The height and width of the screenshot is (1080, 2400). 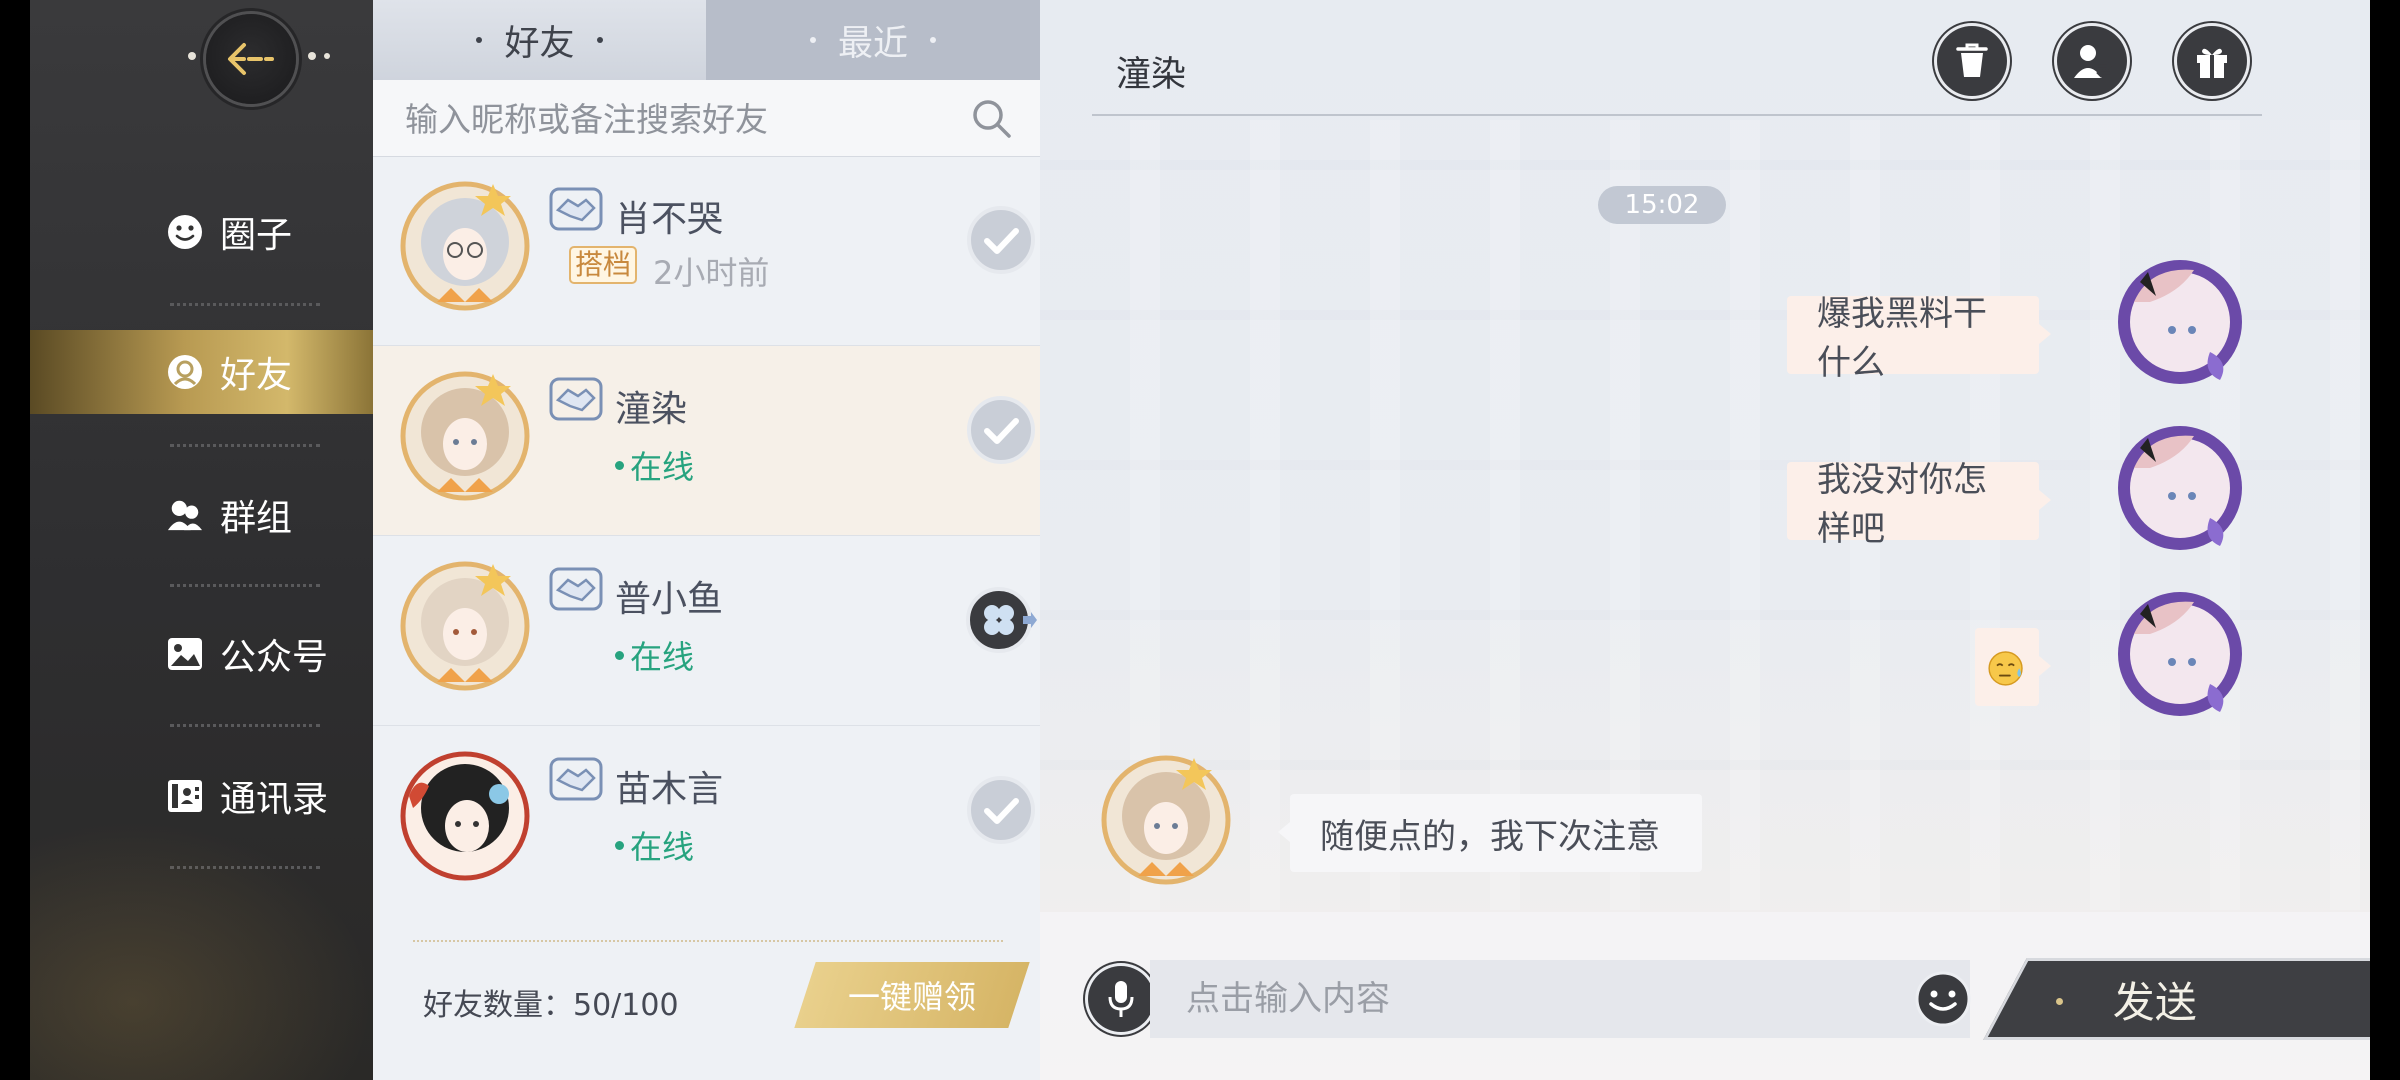 I want to click on tab-bar: 好友 最近, so click(x=706, y=40).